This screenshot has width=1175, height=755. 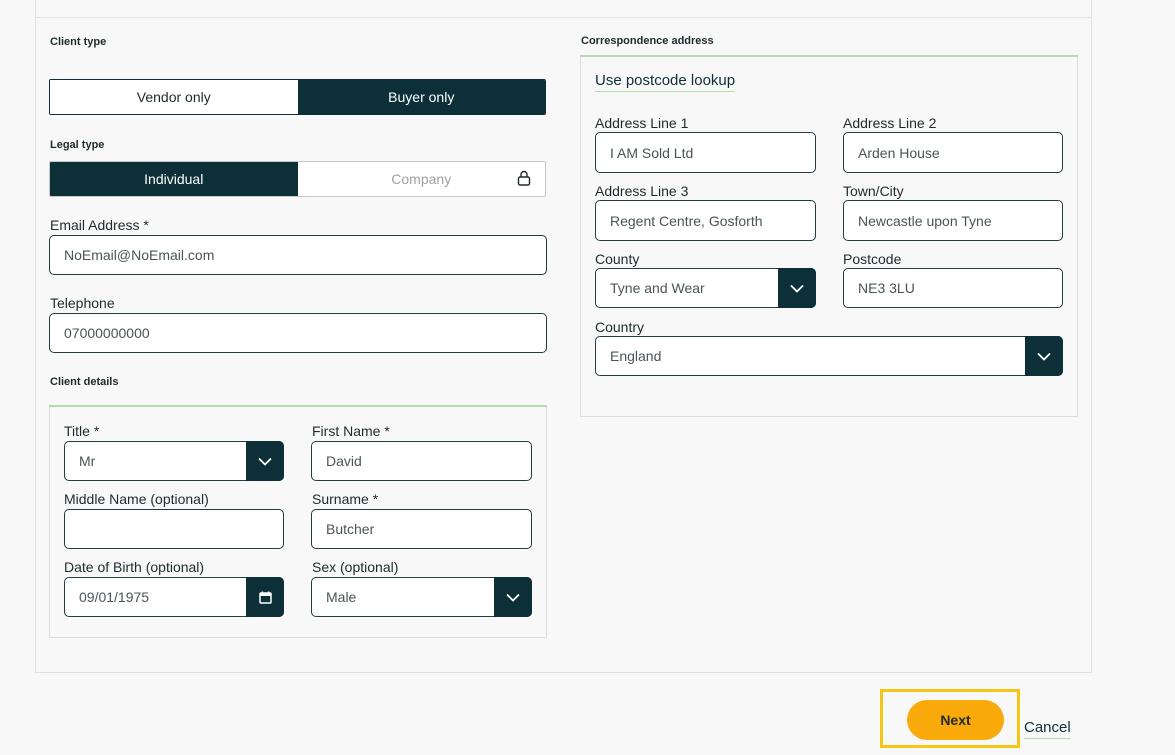 What do you see at coordinates (617, 259) in the screenshot?
I see `county-label: County` at bounding box center [617, 259].